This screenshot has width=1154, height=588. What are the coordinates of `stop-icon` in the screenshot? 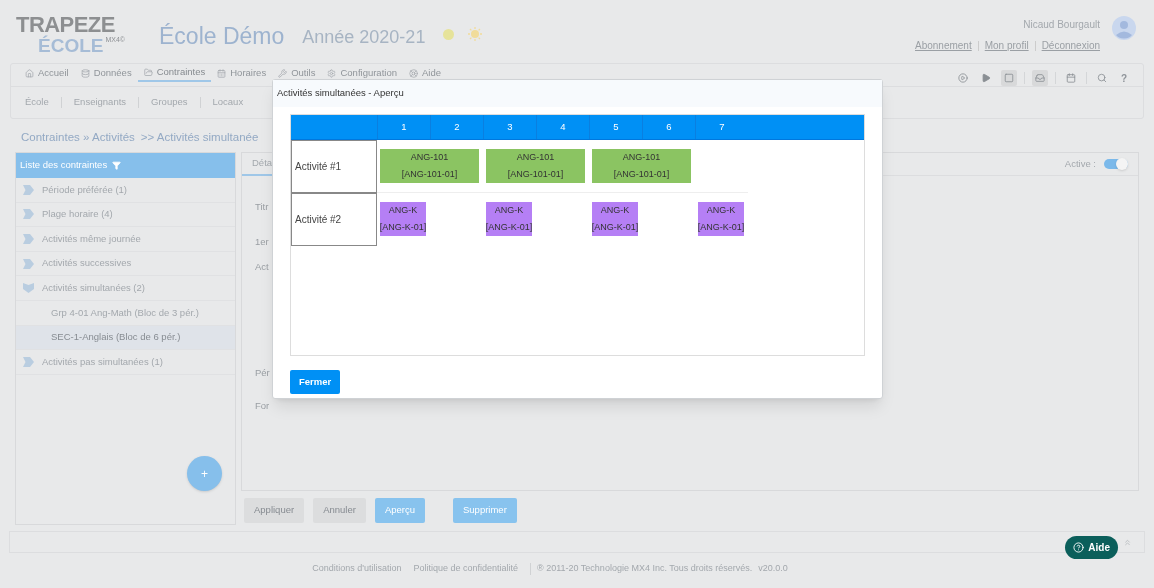 It's located at (1008, 78).